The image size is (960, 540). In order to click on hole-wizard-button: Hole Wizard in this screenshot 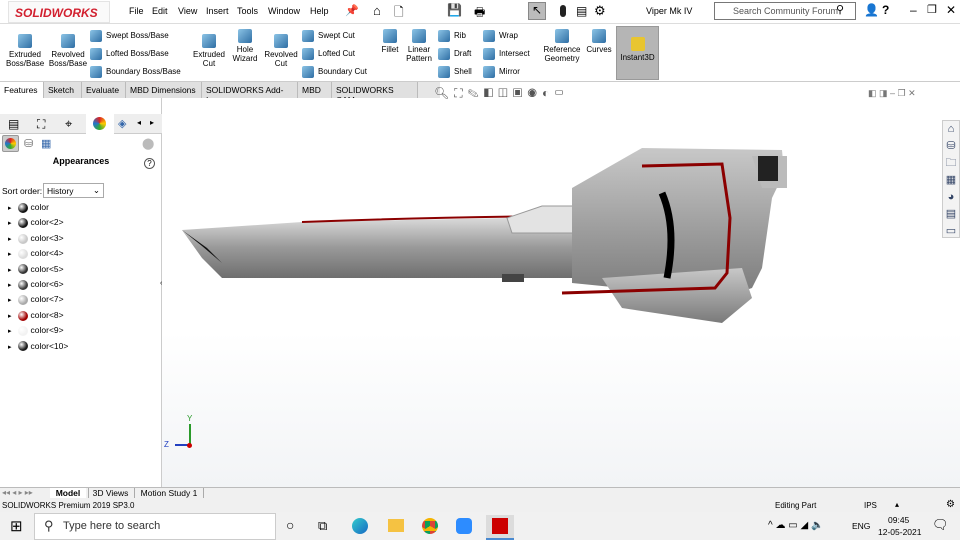, I will do `click(245, 46)`.